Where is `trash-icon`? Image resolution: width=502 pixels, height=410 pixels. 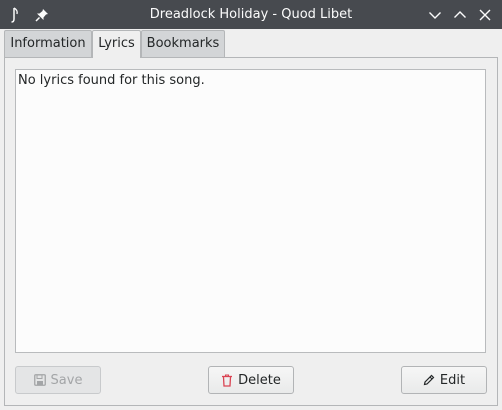 trash-icon is located at coordinates (227, 380).